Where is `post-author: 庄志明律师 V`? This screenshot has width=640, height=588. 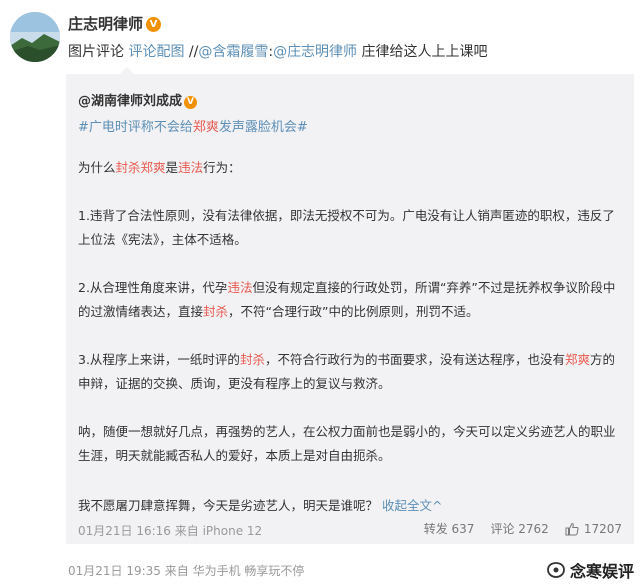 post-author: 庄志明律师 V is located at coordinates (115, 23).